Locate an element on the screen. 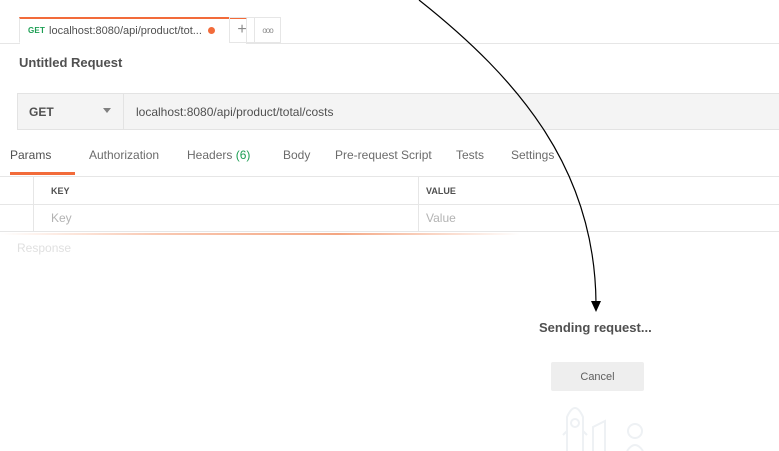 Image resolution: width=779 pixels, height=451 pixels. params-check-column is located at coordinates (17, 190).